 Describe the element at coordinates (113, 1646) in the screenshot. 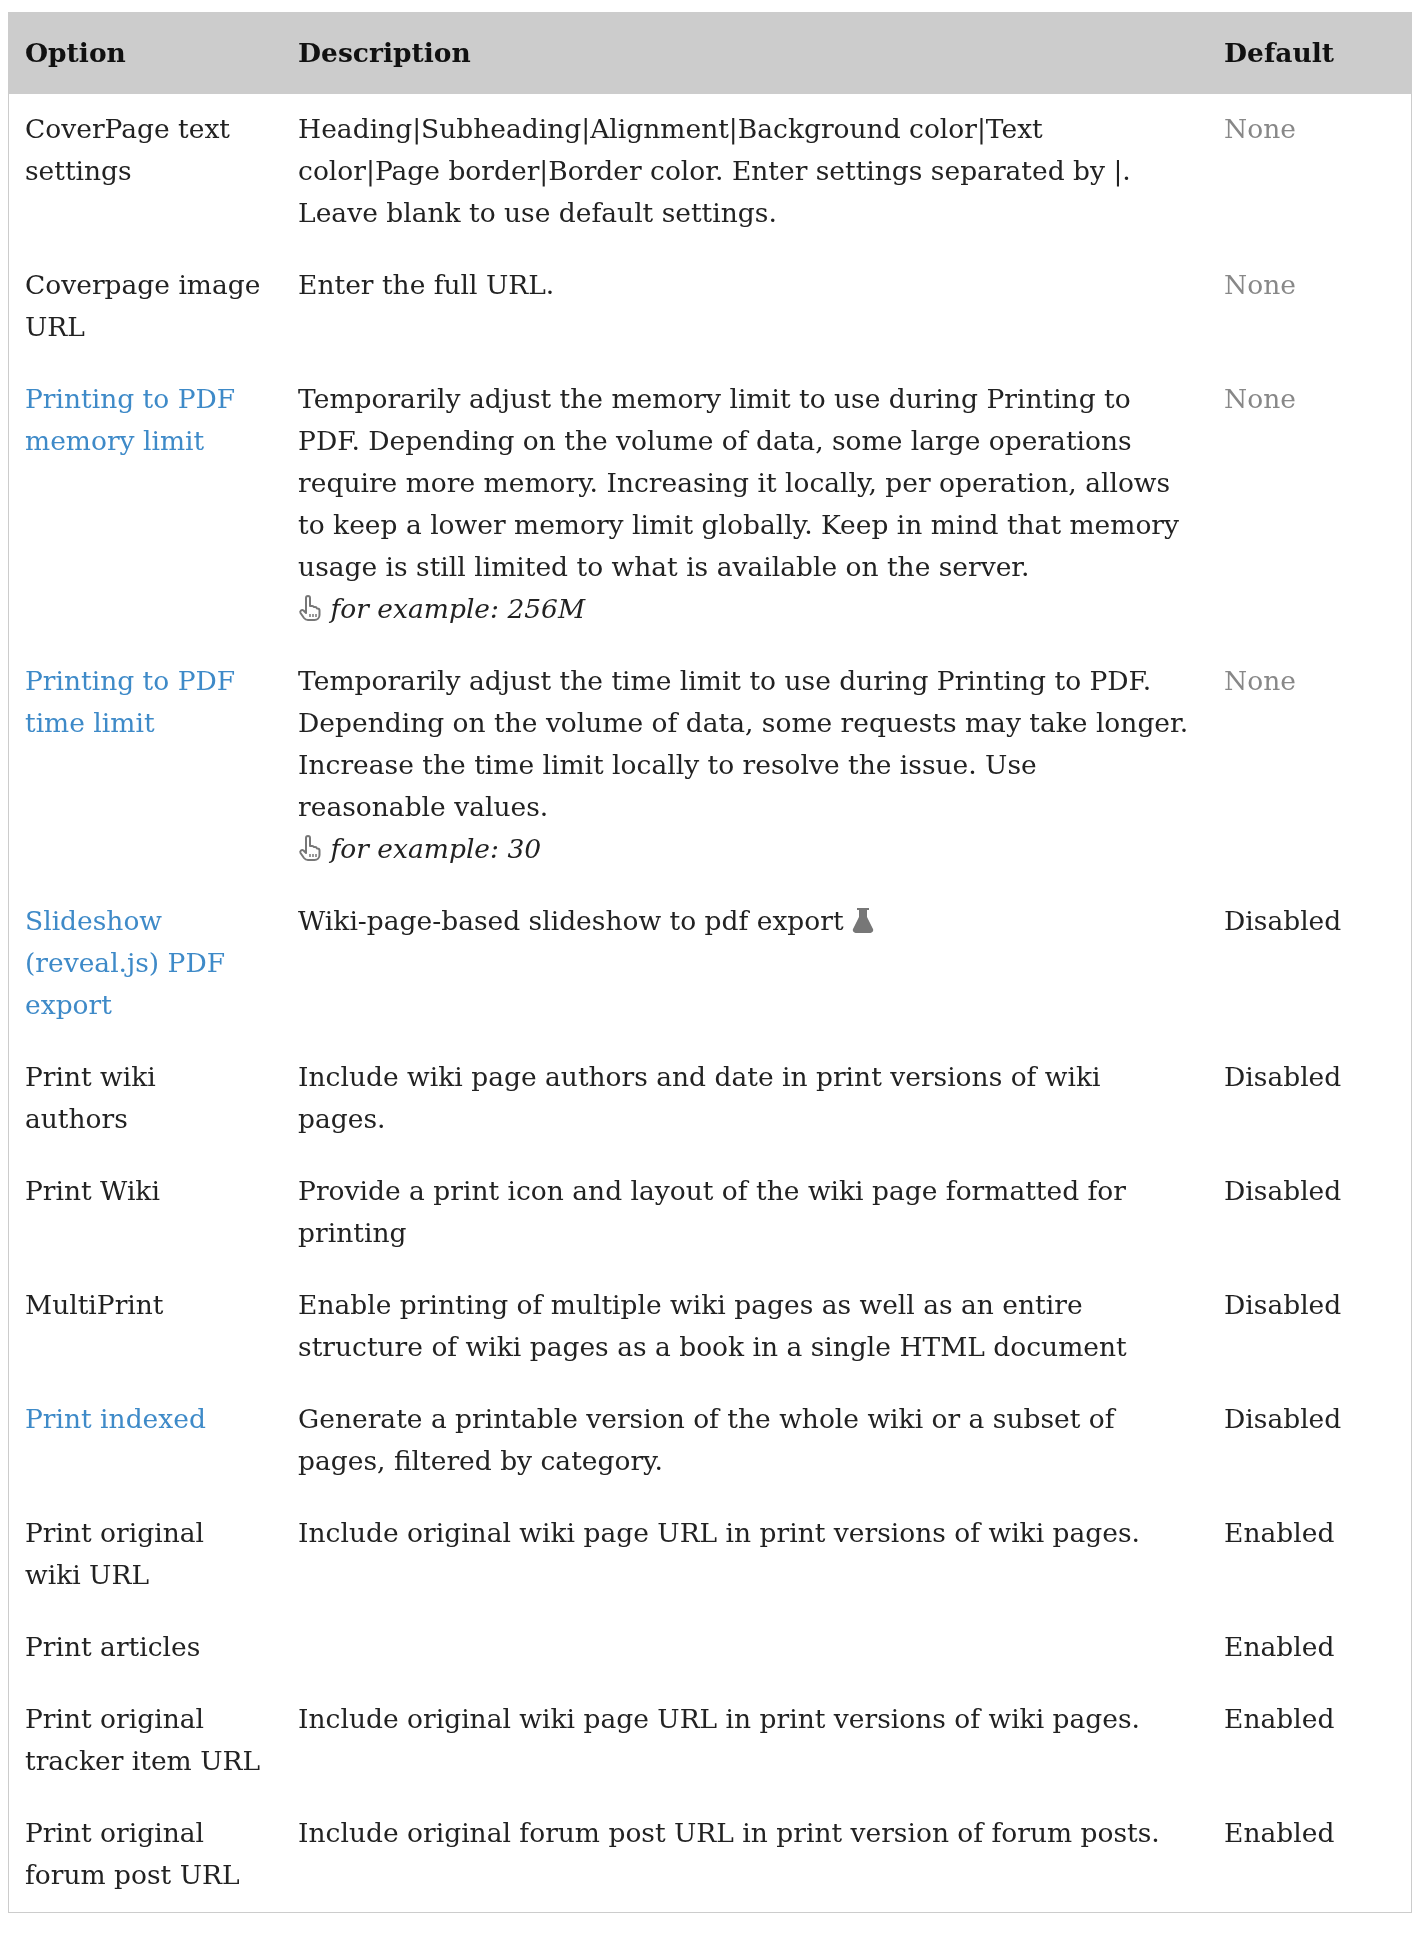

I see `option-name: Print articles` at that location.